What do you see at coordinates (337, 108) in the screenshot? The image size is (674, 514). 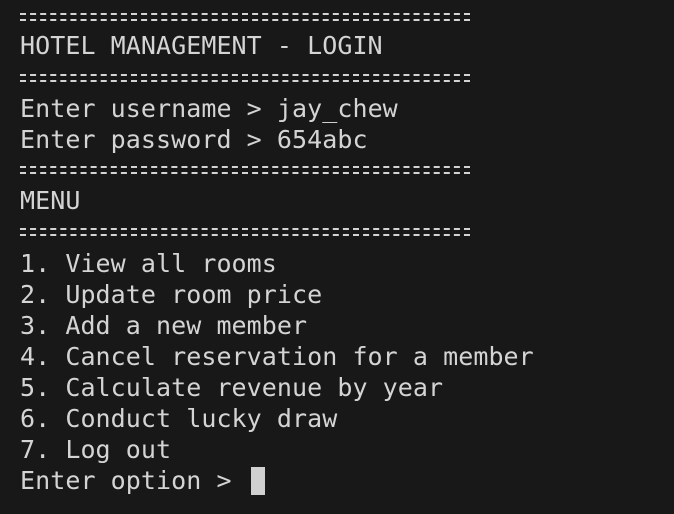 I see `username-value: jay_chew` at bounding box center [337, 108].